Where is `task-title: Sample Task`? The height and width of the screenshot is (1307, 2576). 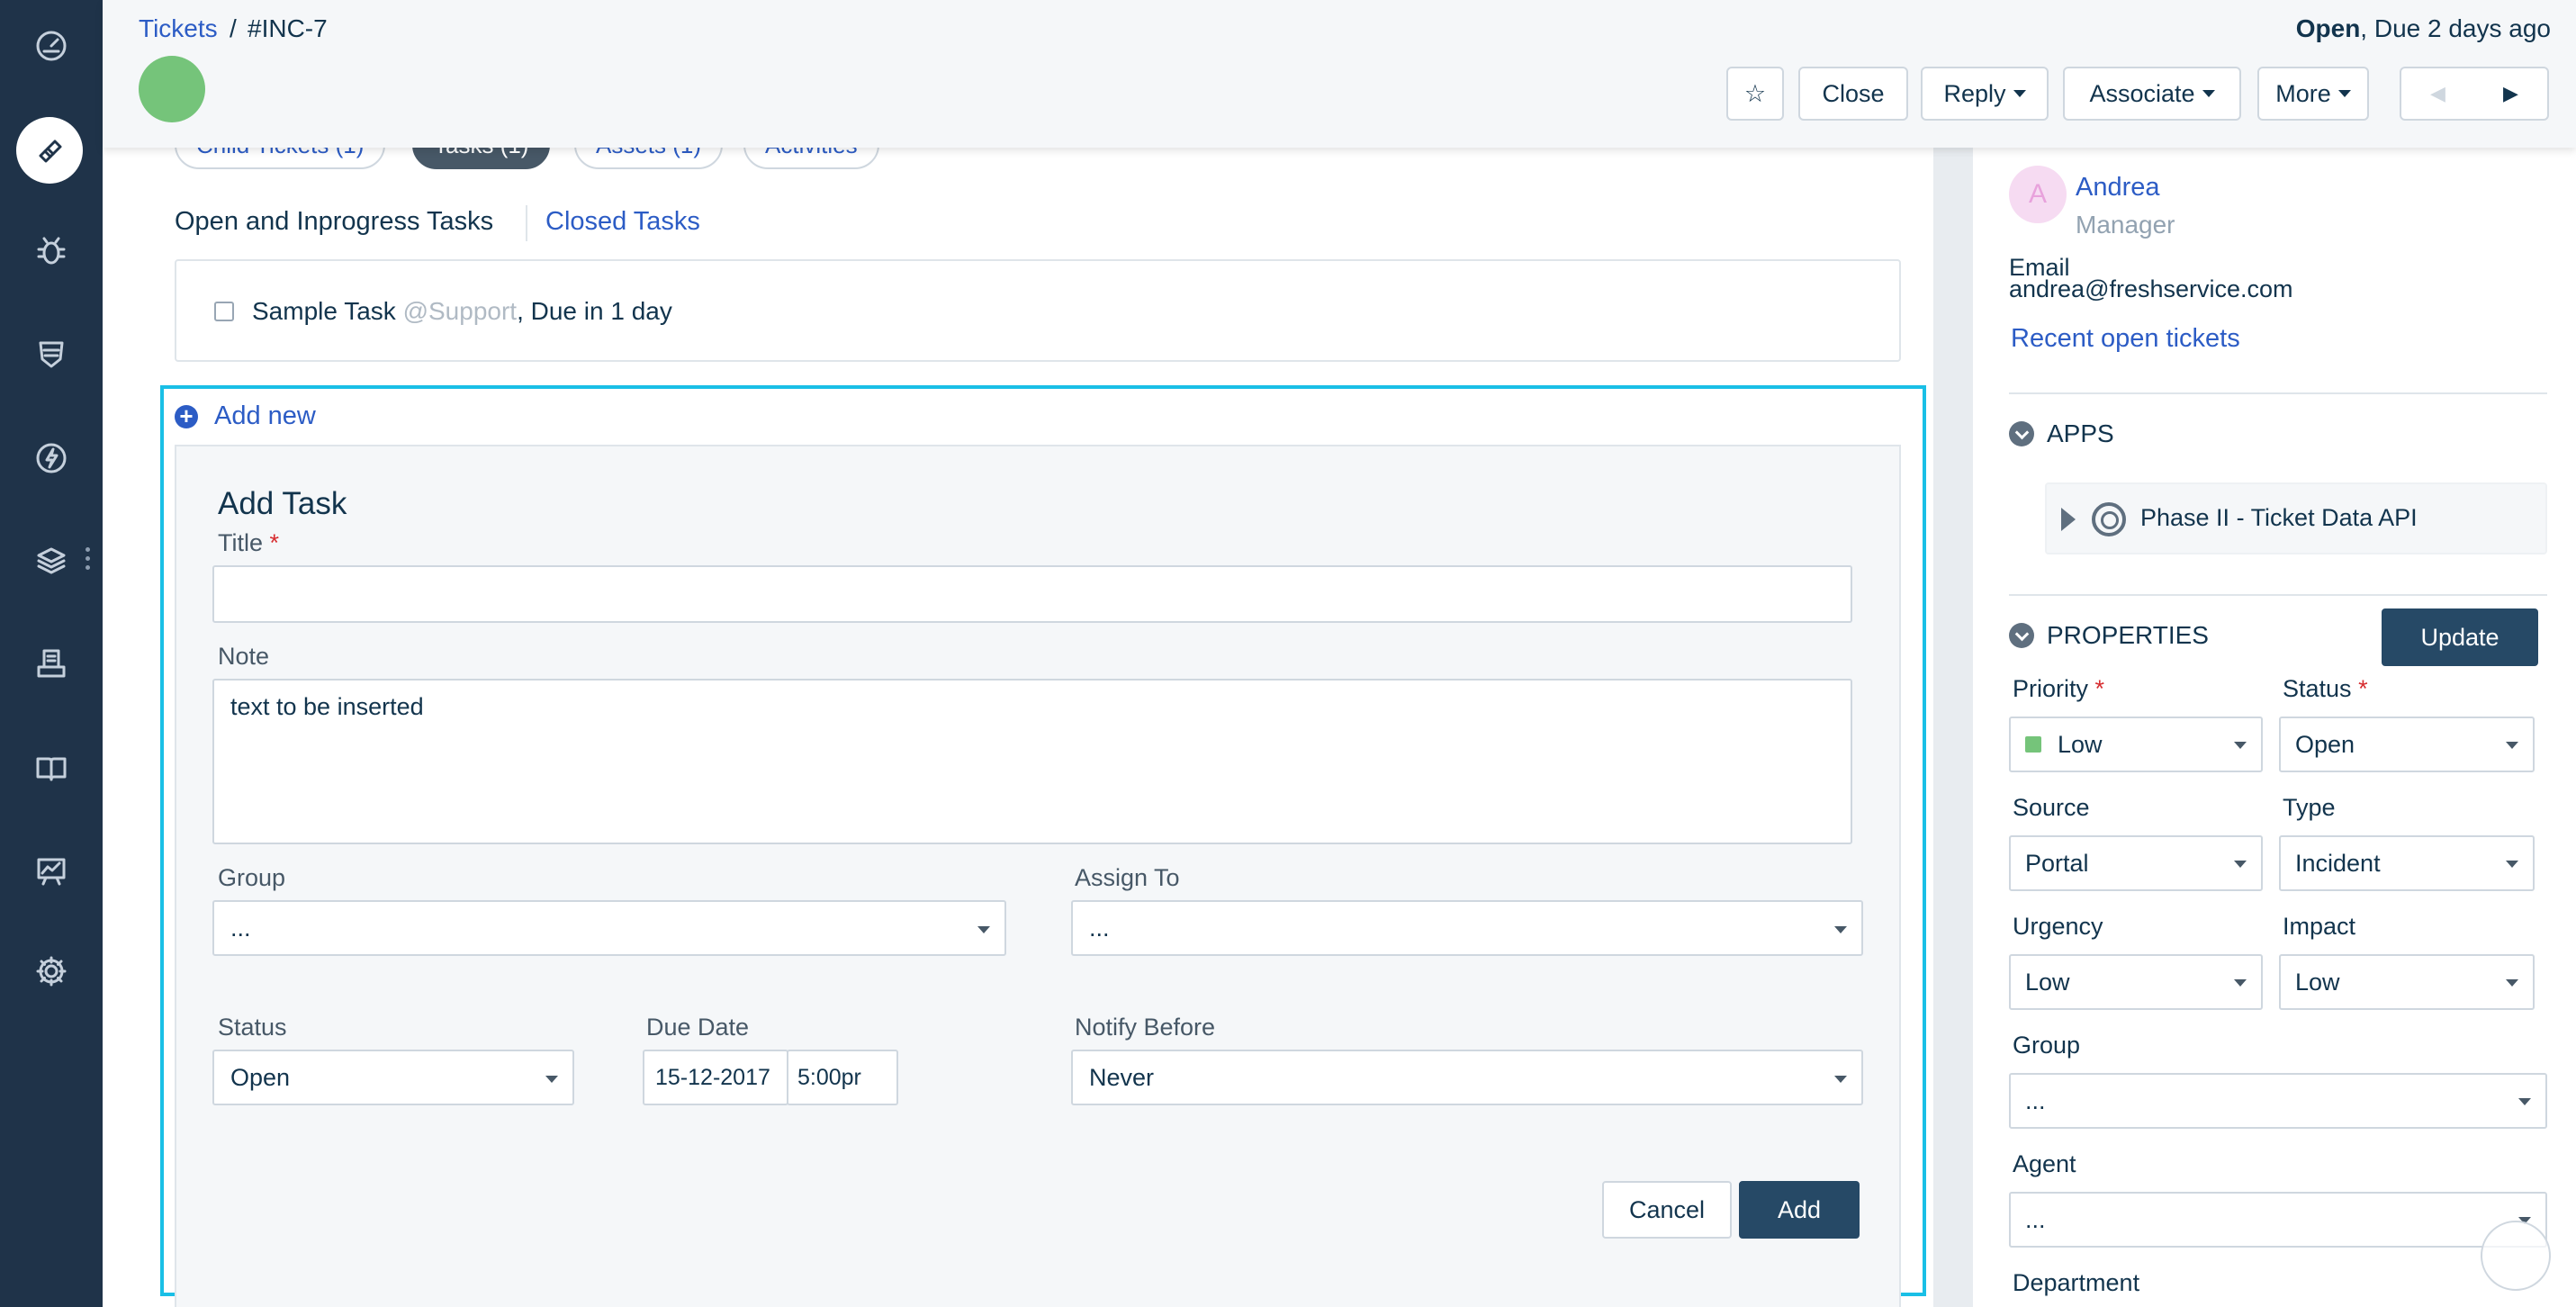
task-title: Sample Task is located at coordinates (324, 311).